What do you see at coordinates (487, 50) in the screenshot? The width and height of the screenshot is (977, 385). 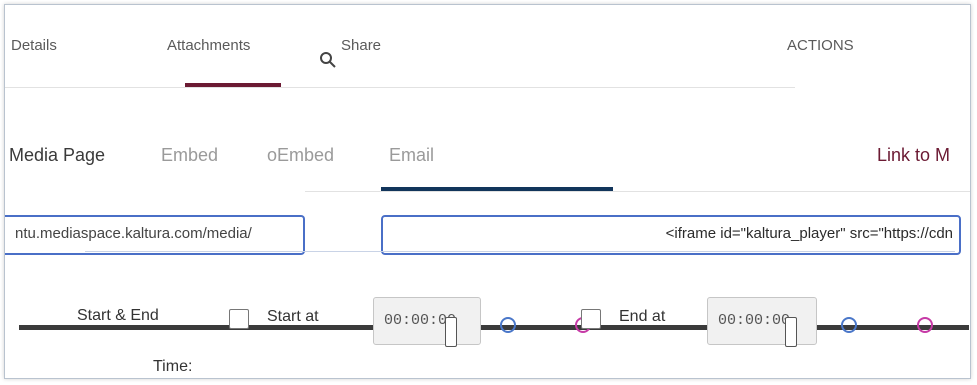 I see `top-tabs: Details Attachments Share ACTIONS` at bounding box center [487, 50].